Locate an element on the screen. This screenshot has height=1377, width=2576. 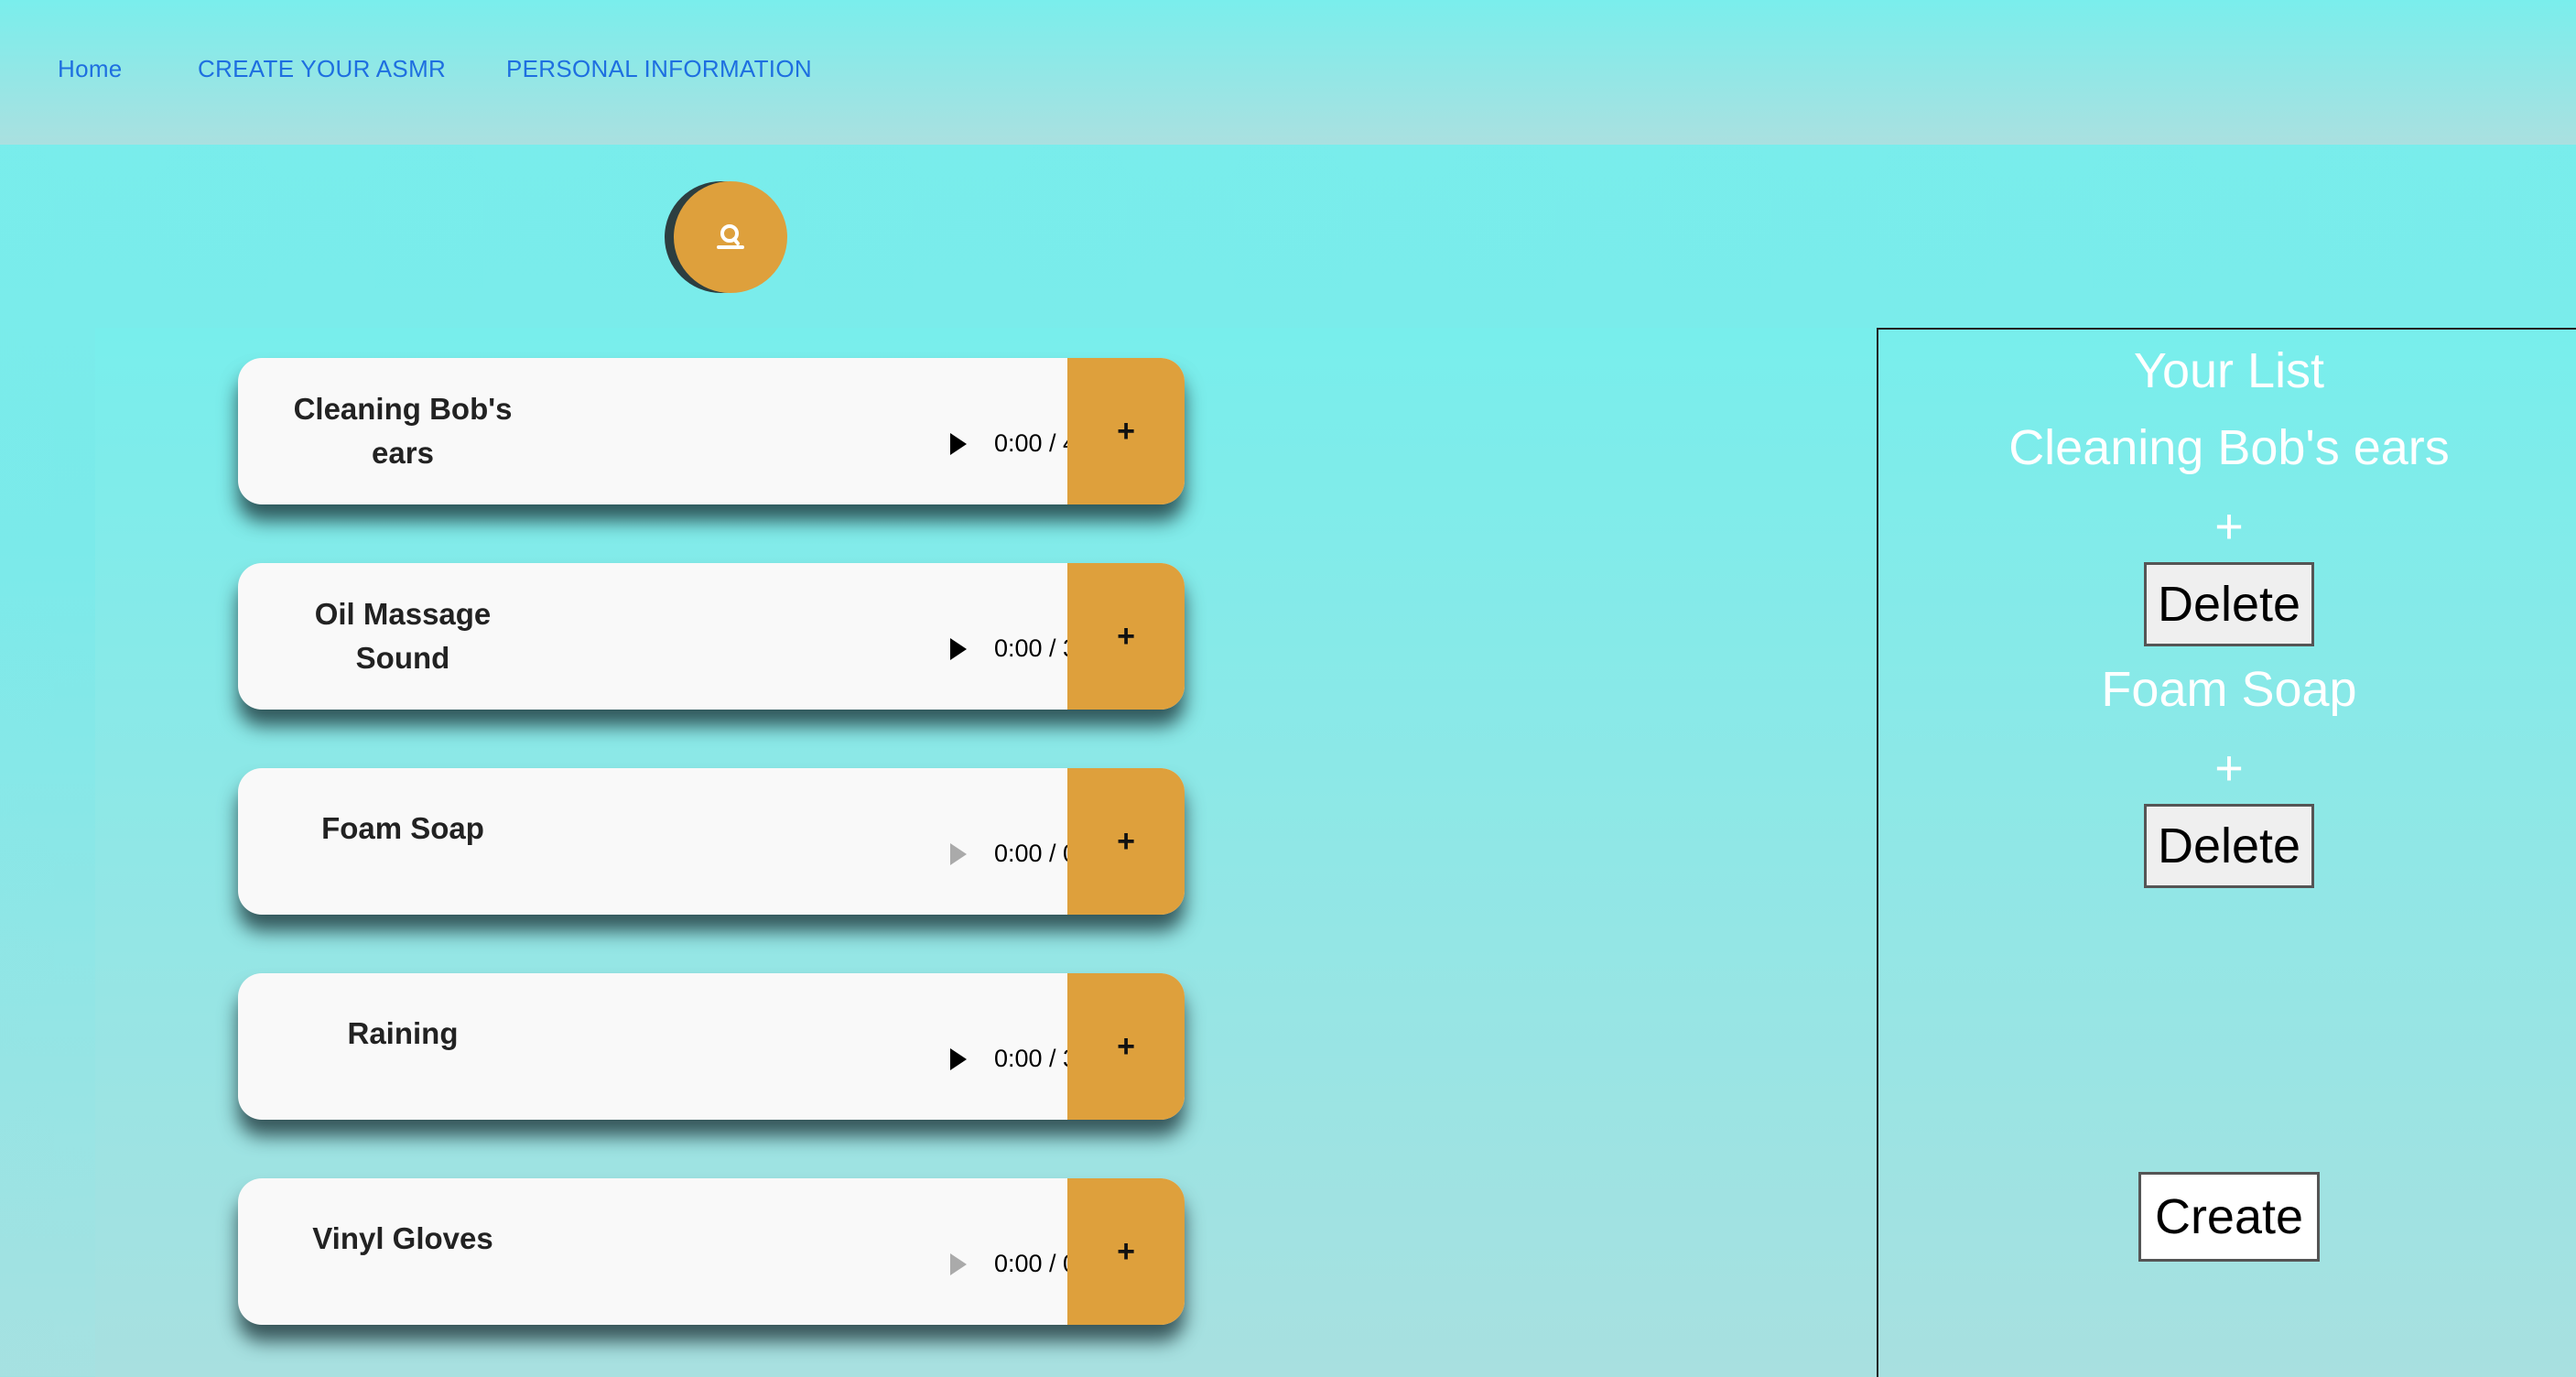
create-button: Create is located at coordinates (2229, 1217).